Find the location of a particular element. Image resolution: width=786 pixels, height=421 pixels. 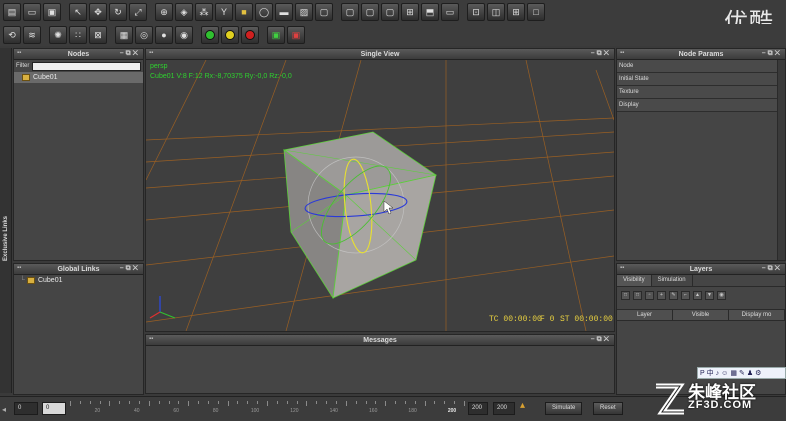

pan-icon: ⊞ is located at coordinates (410, 12).